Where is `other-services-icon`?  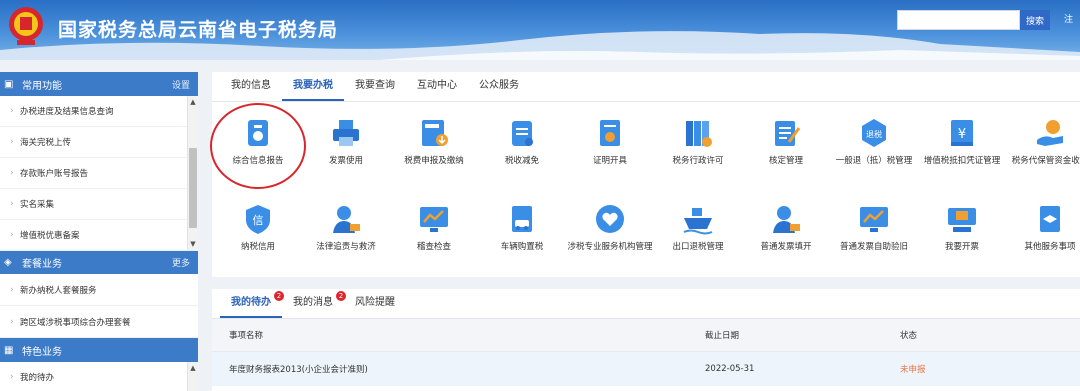
other-services-icon is located at coordinates (1050, 219).